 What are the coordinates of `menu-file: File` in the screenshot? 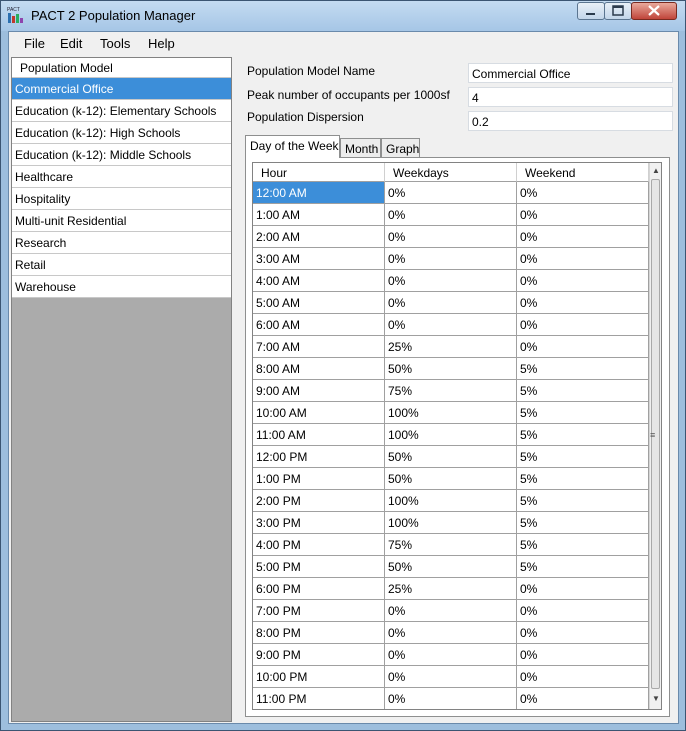 It's located at (34, 43).